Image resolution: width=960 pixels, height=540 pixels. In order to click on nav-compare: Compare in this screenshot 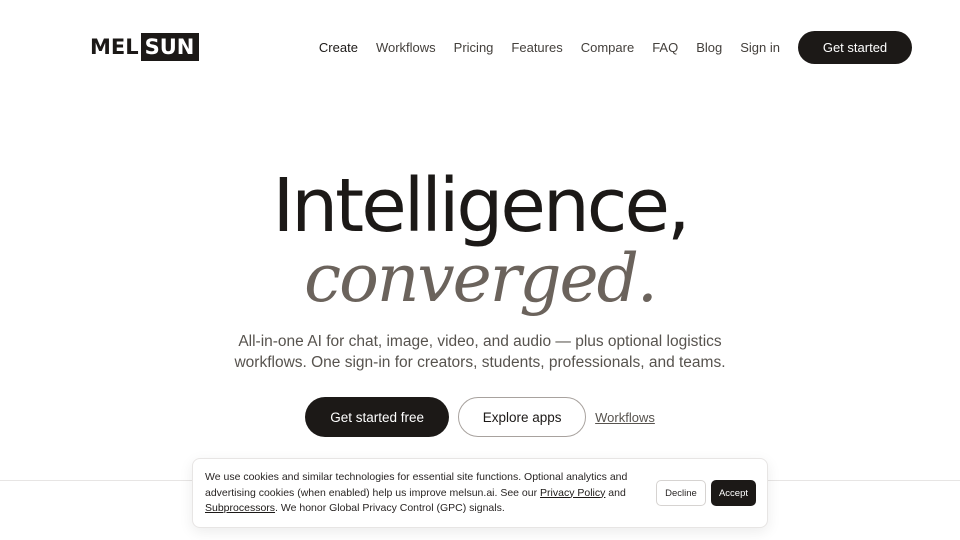, I will do `click(607, 47)`.